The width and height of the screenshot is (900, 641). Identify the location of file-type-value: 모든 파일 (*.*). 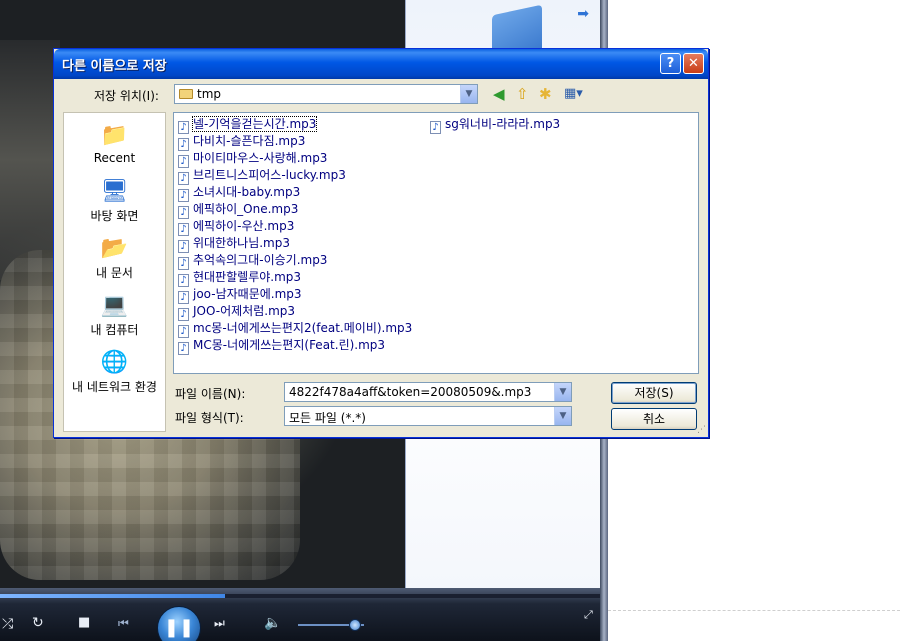
(327, 418).